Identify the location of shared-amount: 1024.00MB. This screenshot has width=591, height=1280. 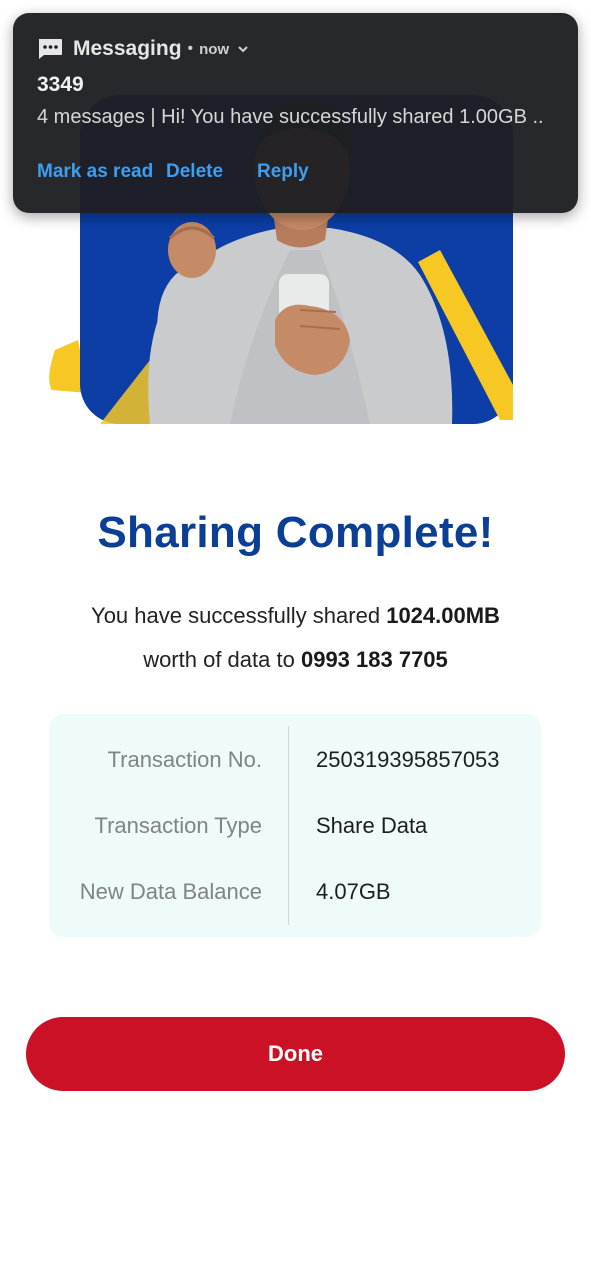
(443, 615).